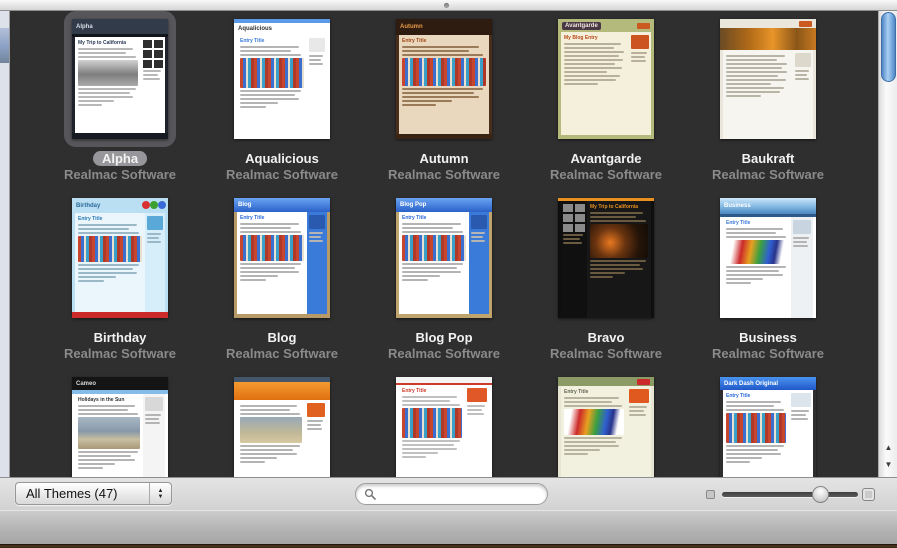 This screenshot has width=897, height=548. What do you see at coordinates (606, 337) in the screenshot?
I see `theme-name-text: Bravo` at bounding box center [606, 337].